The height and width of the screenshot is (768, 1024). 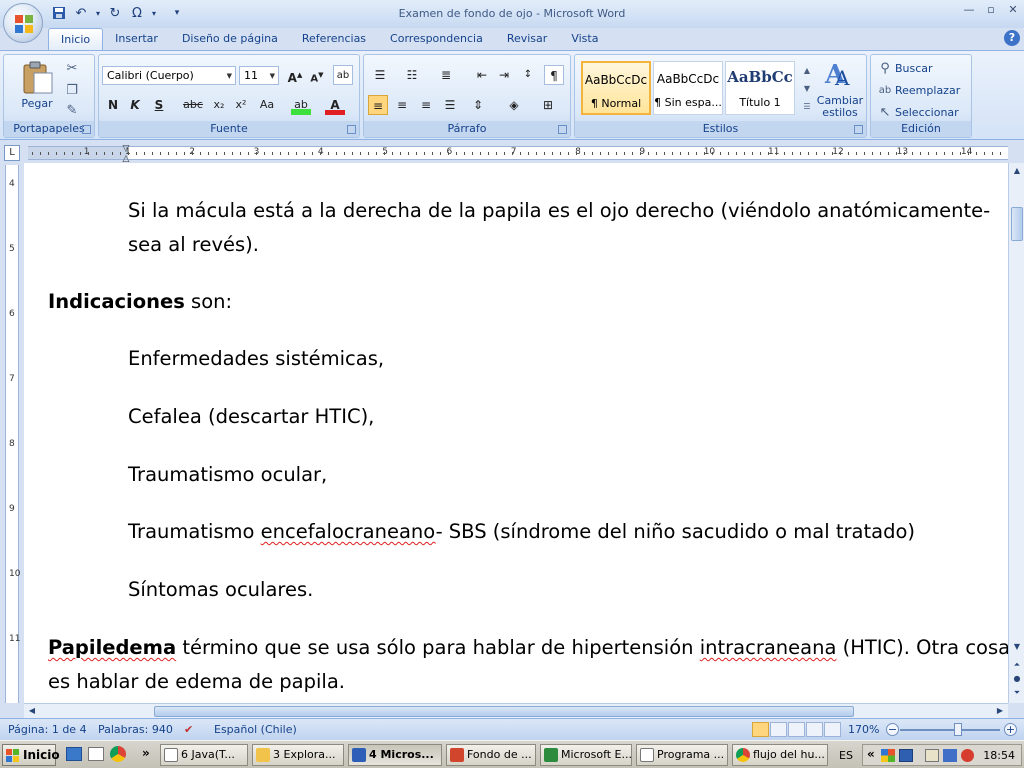 I want to click on zoom-level: 170%, so click(x=863, y=729).